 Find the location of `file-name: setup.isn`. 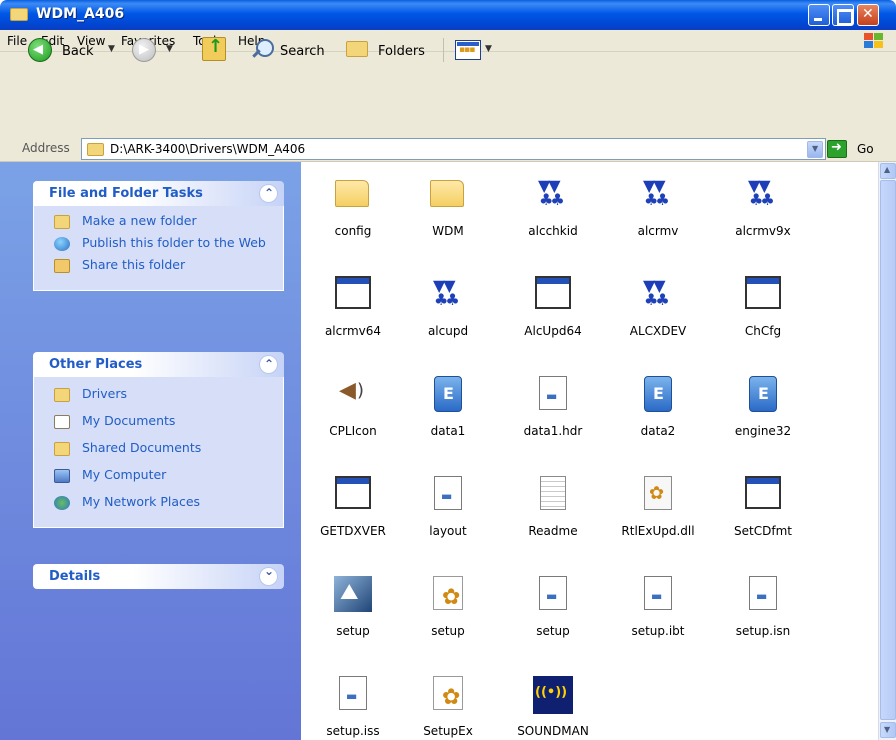

file-name: setup.isn is located at coordinates (763, 631).